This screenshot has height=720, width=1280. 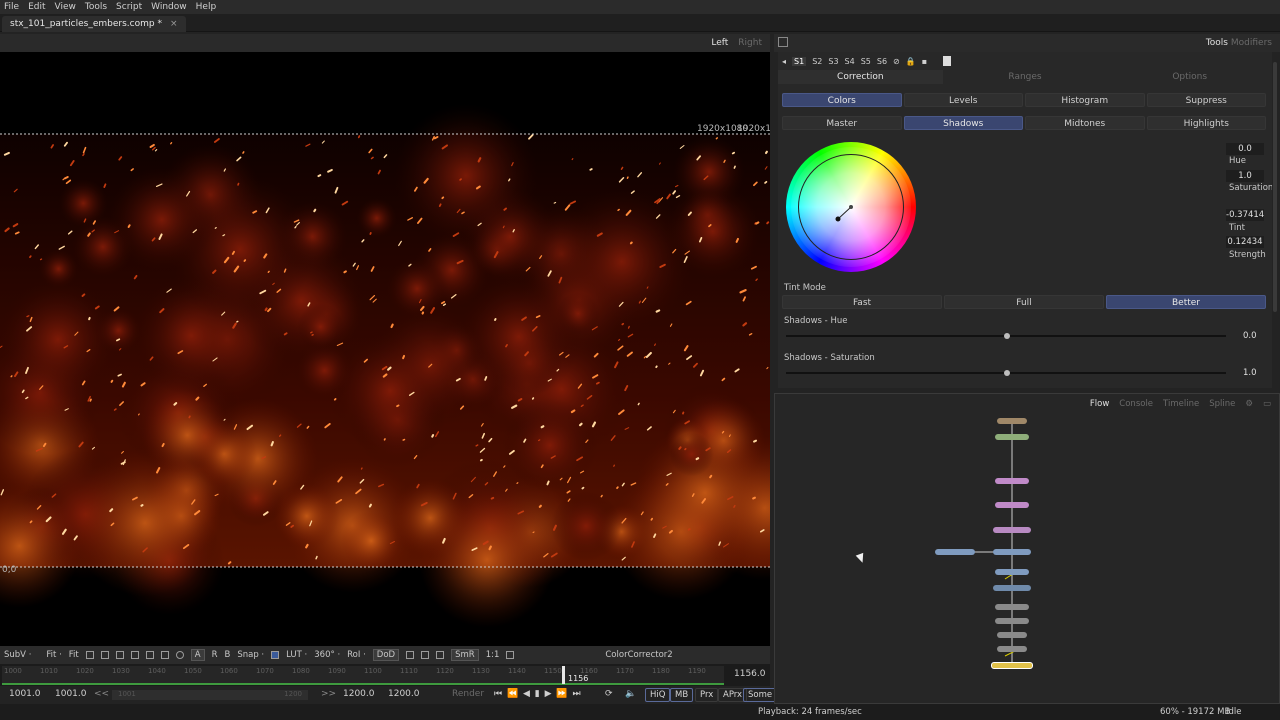 What do you see at coordinates (465, 655) in the screenshot?
I see `smr-button: SmR` at bounding box center [465, 655].